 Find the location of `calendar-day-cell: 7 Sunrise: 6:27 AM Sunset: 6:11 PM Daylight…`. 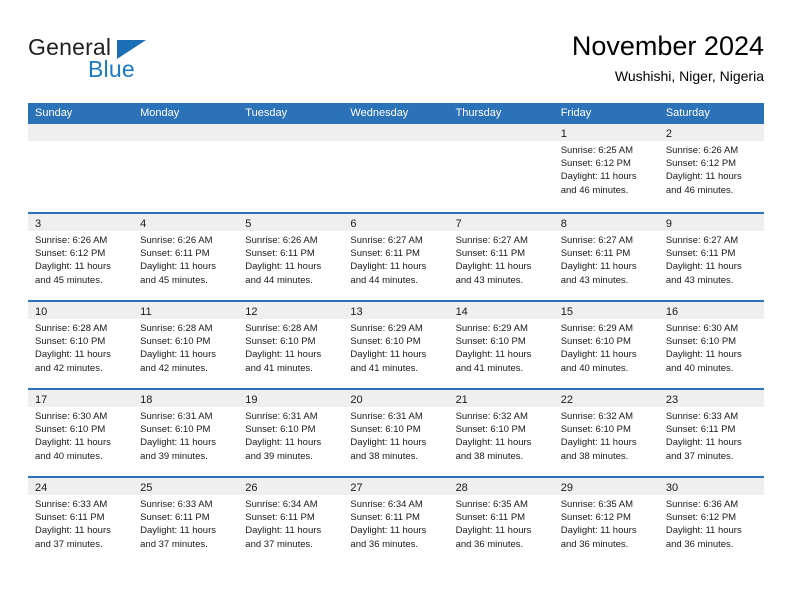

calendar-day-cell: 7 Sunrise: 6:27 AM Sunset: 6:11 PM Daylight… is located at coordinates (501, 257).